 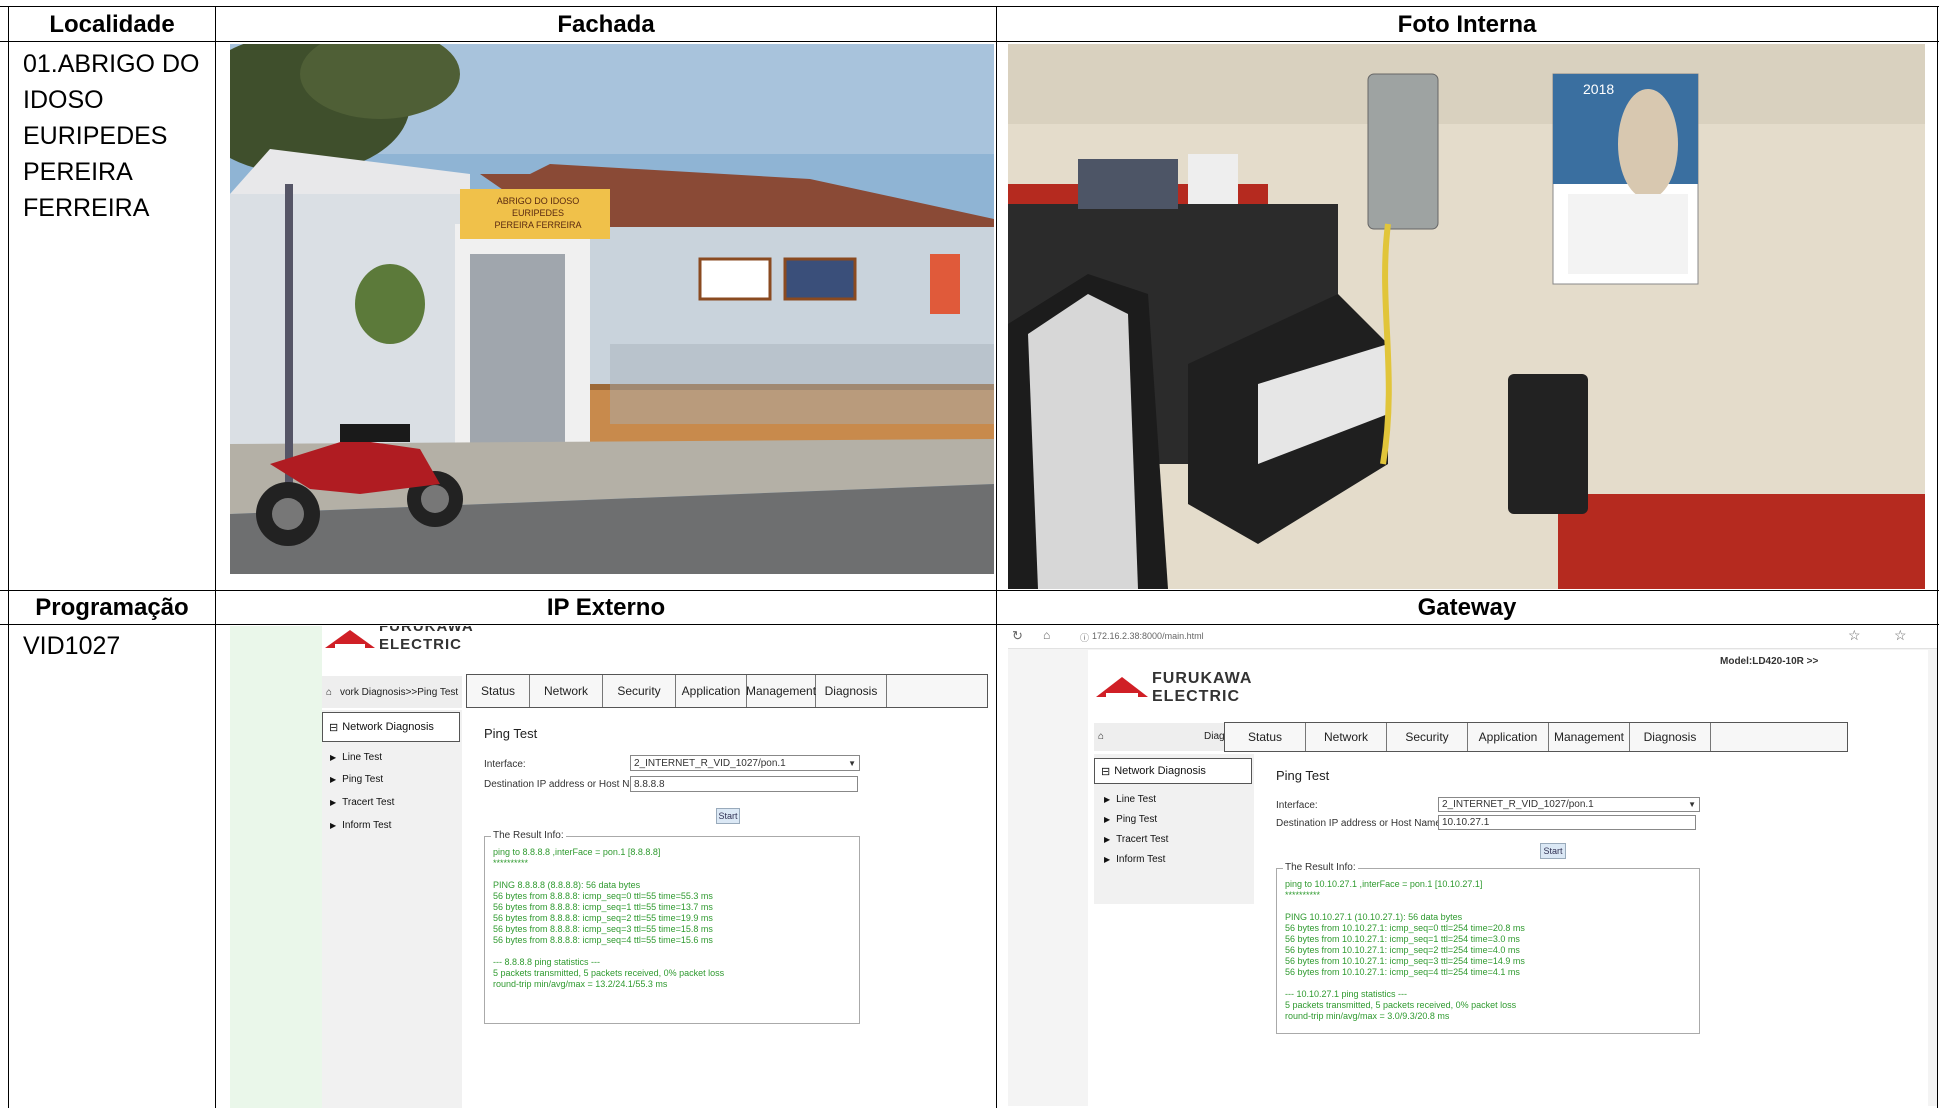 I want to click on model-label: Model:LD420-10R >>, so click(x=1769, y=661).